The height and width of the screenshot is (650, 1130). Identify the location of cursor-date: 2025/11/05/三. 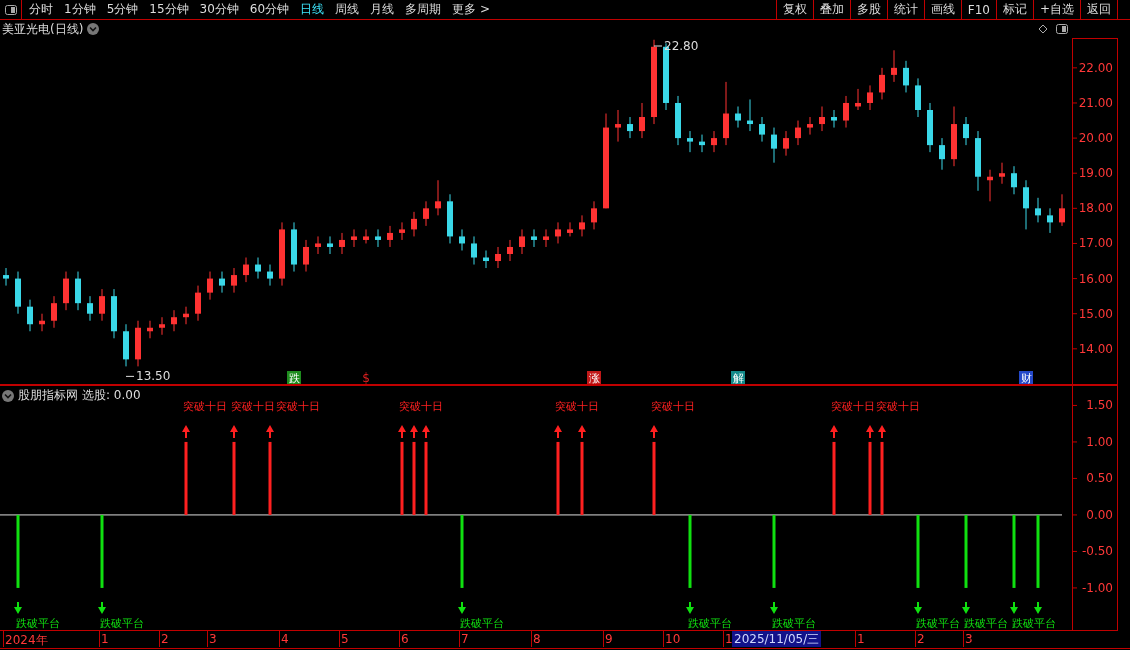
(777, 639).